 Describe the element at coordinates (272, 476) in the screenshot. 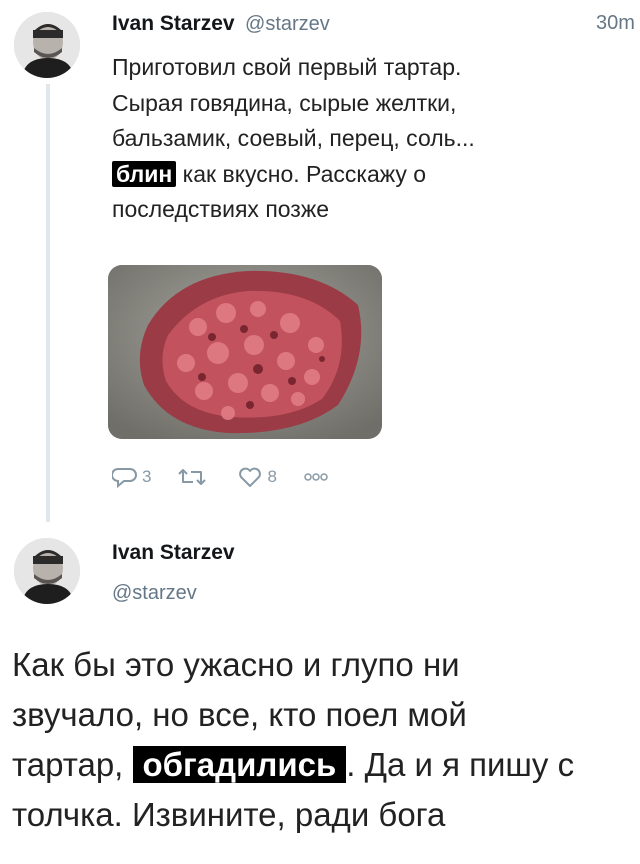

I see `like-count: 8` at that location.